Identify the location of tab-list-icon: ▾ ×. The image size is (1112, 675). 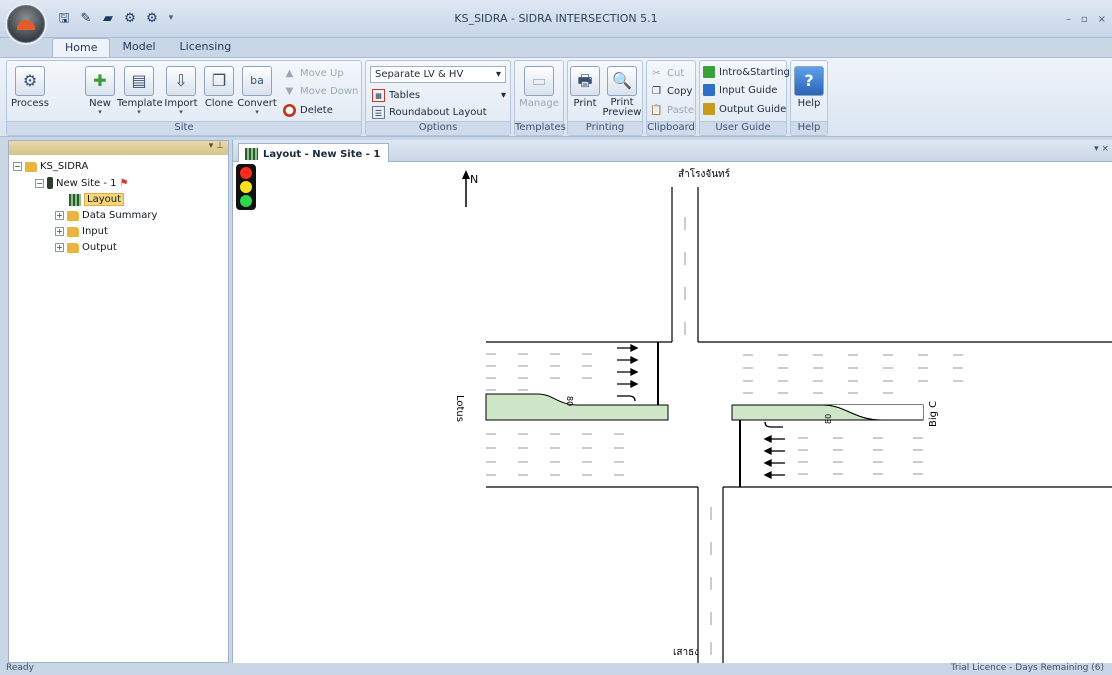
(1101, 149).